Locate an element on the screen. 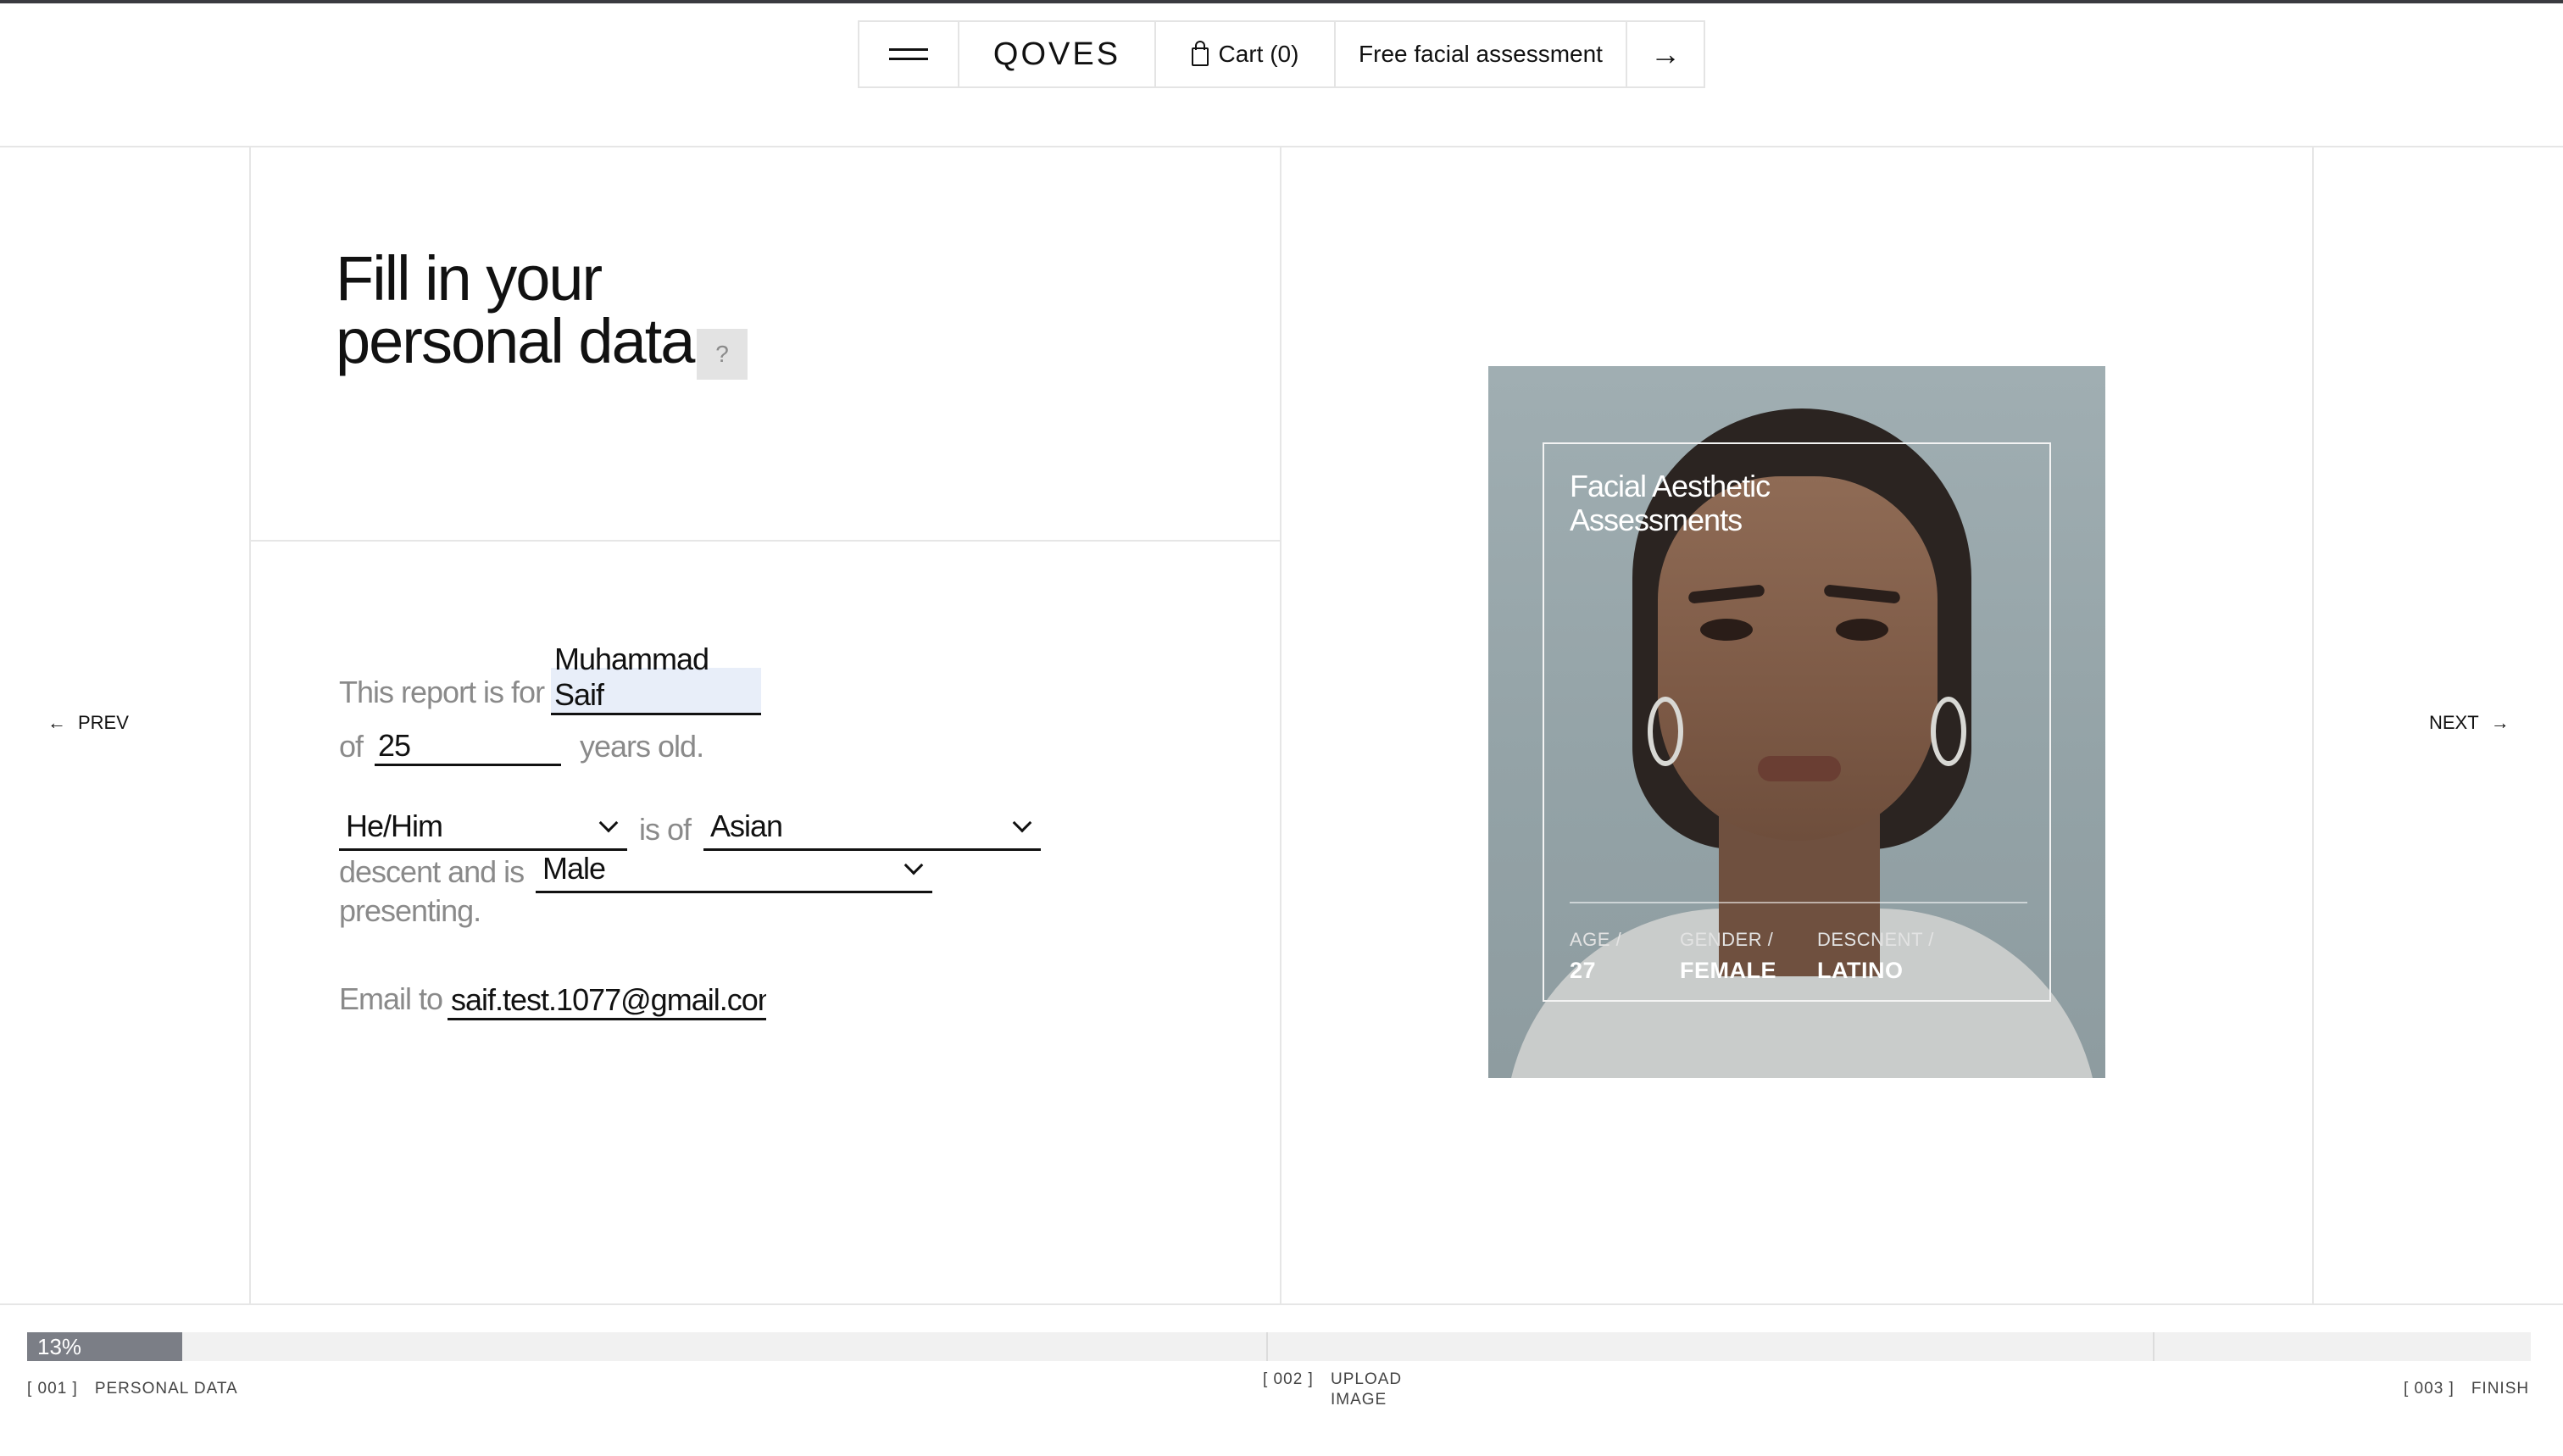  step-personal-data: [ 001 ] PERSONAL DATA is located at coordinates (132, 1389).